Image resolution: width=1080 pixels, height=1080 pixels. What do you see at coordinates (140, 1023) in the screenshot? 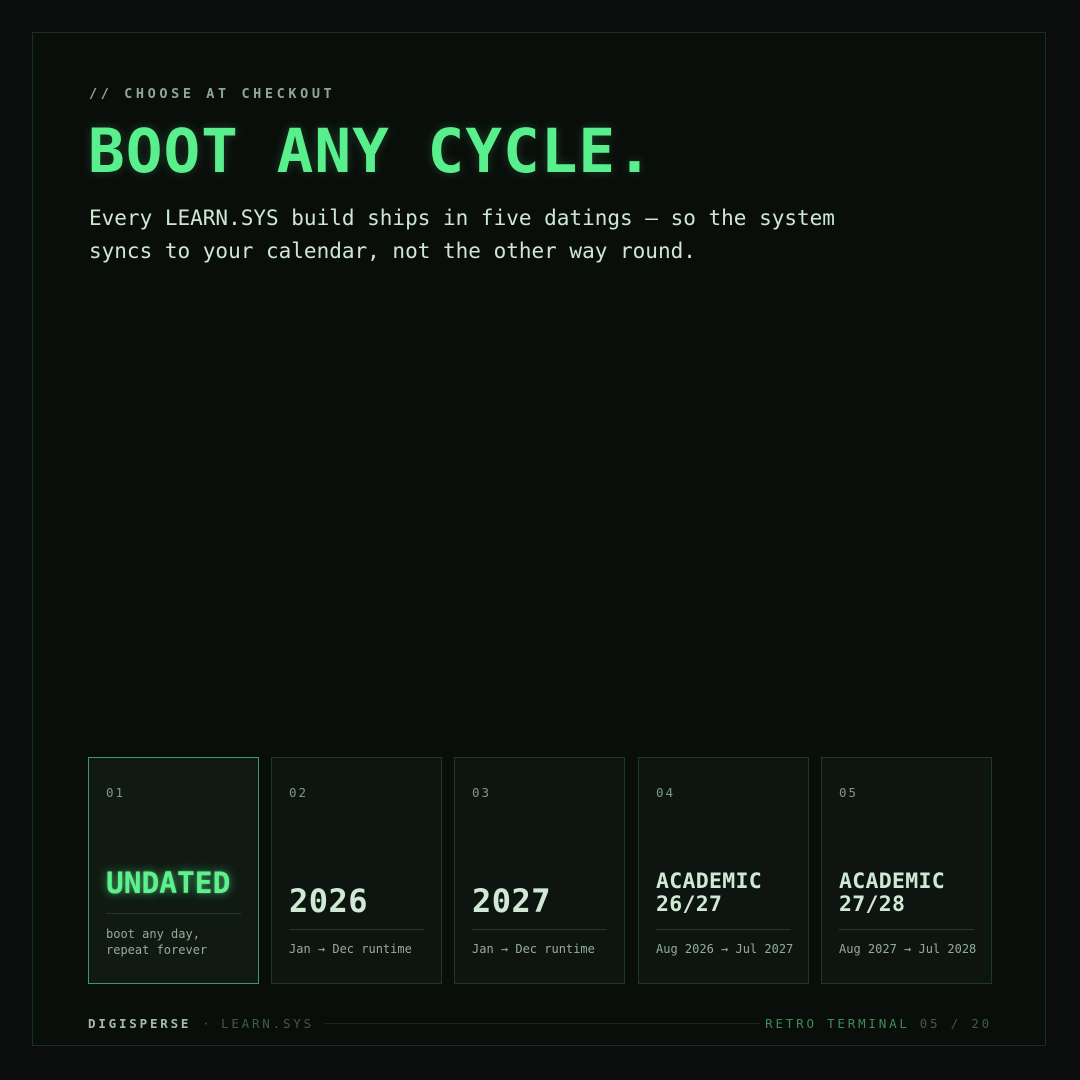
I see `footer-brand: DIGISPERSE` at bounding box center [140, 1023].